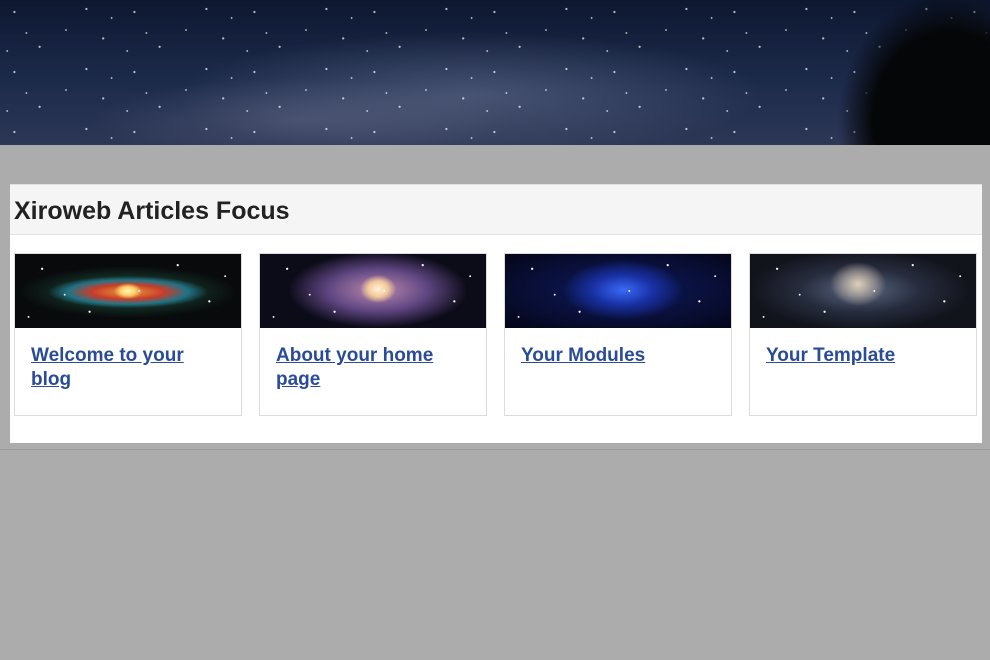 This screenshot has height=660, width=990. What do you see at coordinates (619, 356) in the screenshot?
I see `article-title-link: Your Modules` at bounding box center [619, 356].